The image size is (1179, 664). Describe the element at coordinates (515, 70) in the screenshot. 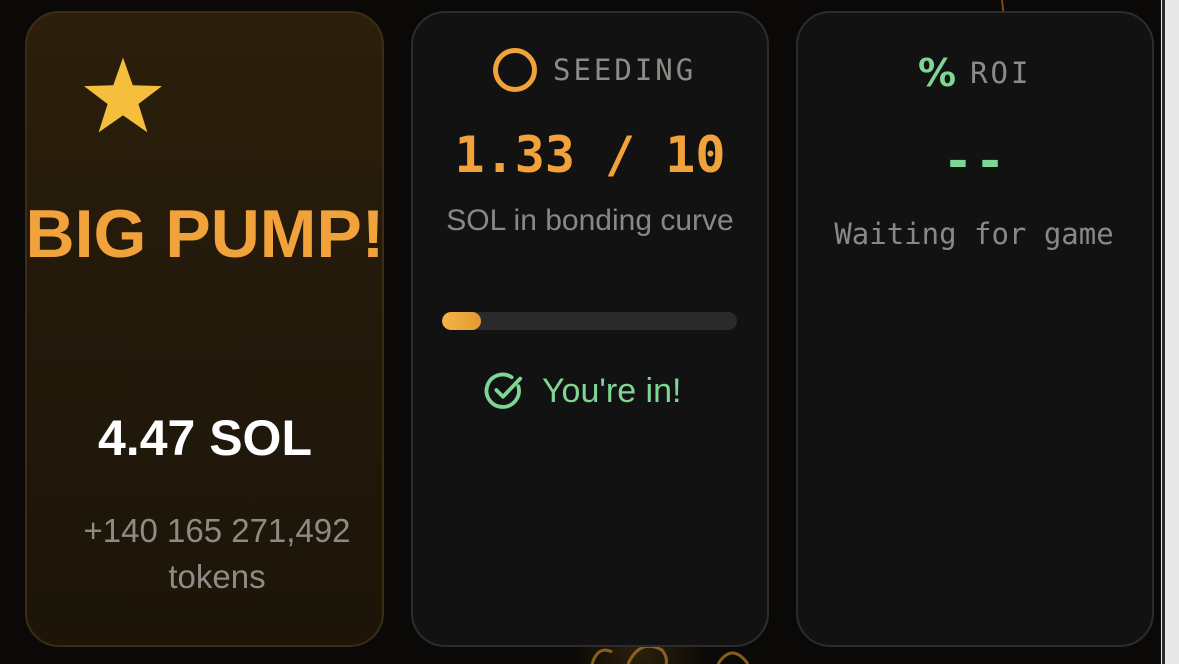

I see `circle-icon` at that location.